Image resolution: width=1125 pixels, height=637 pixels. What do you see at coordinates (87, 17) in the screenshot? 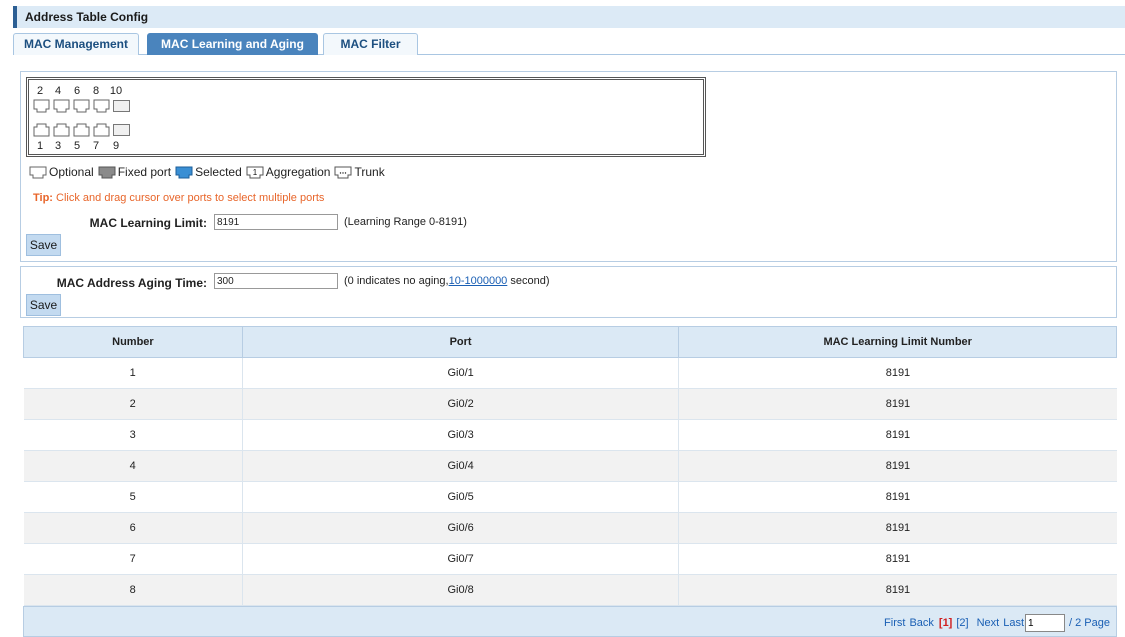
I see `page-title: Address Table Config` at bounding box center [87, 17].